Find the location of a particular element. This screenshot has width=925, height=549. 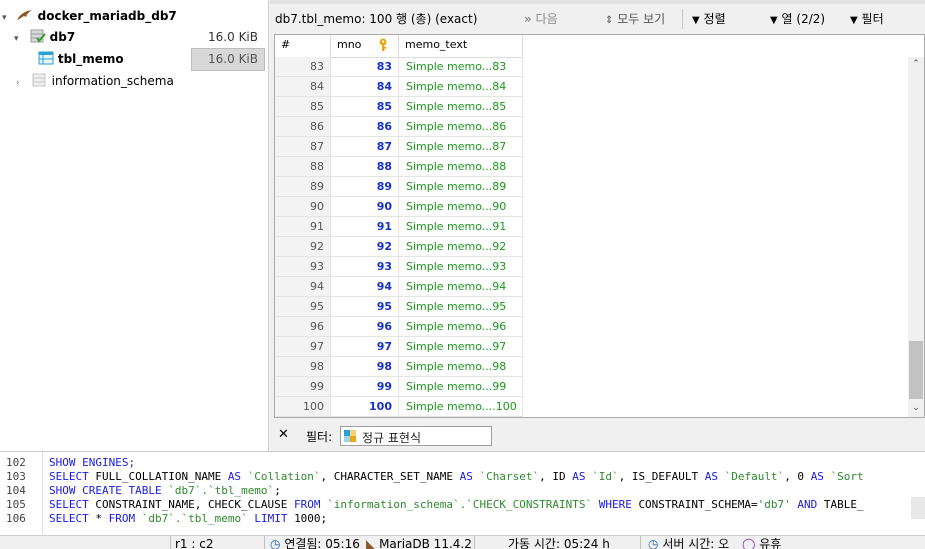

memo-text-cell: Simple memo...91 is located at coordinates (461, 227).